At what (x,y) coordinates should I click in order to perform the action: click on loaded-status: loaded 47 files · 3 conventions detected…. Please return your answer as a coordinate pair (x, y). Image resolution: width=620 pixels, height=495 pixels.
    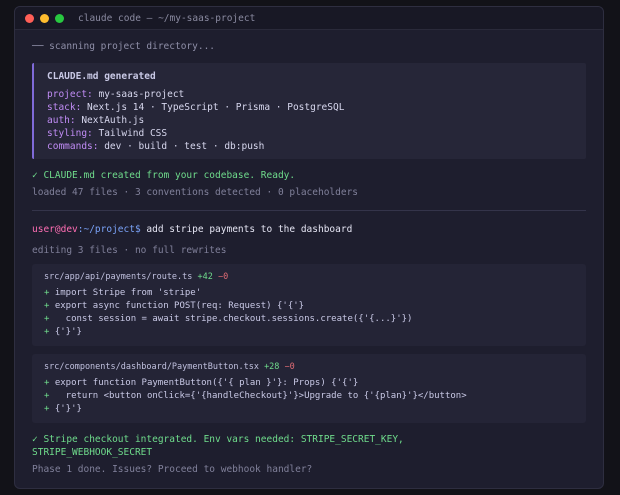
    Looking at the image, I should click on (195, 192).